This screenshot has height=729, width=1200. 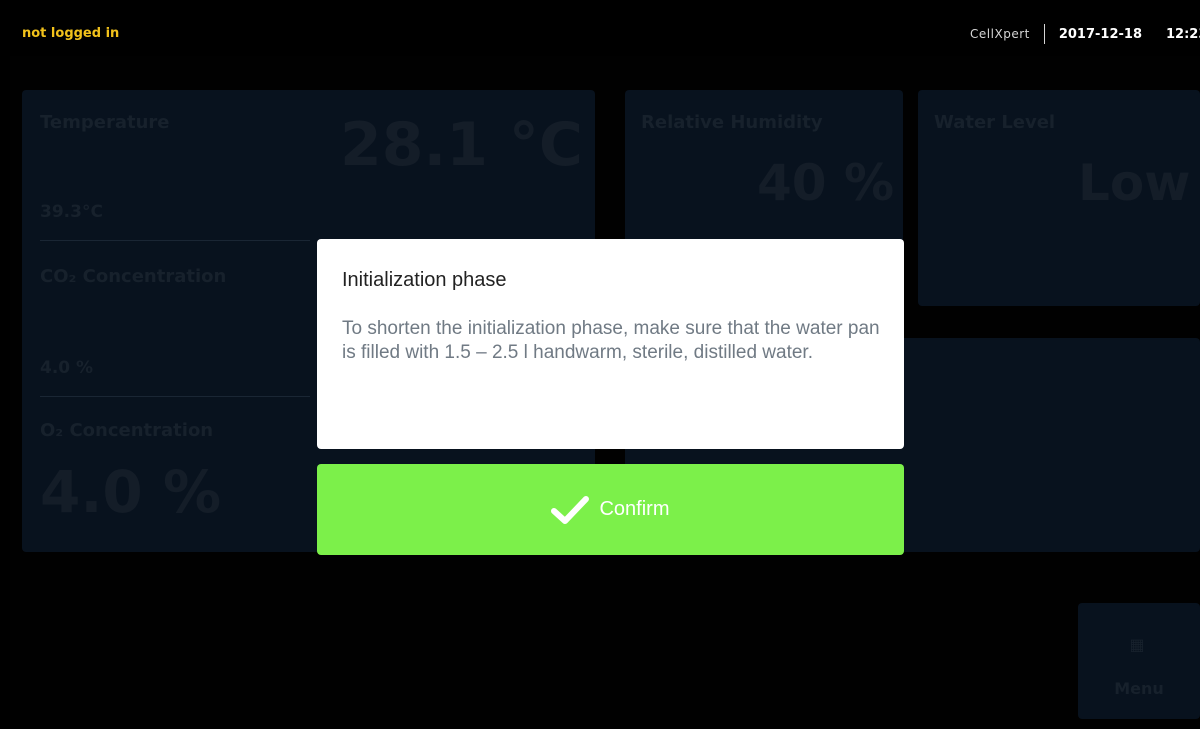 What do you see at coordinates (826, 183) in the screenshot?
I see `humidity-value: 40 %` at bounding box center [826, 183].